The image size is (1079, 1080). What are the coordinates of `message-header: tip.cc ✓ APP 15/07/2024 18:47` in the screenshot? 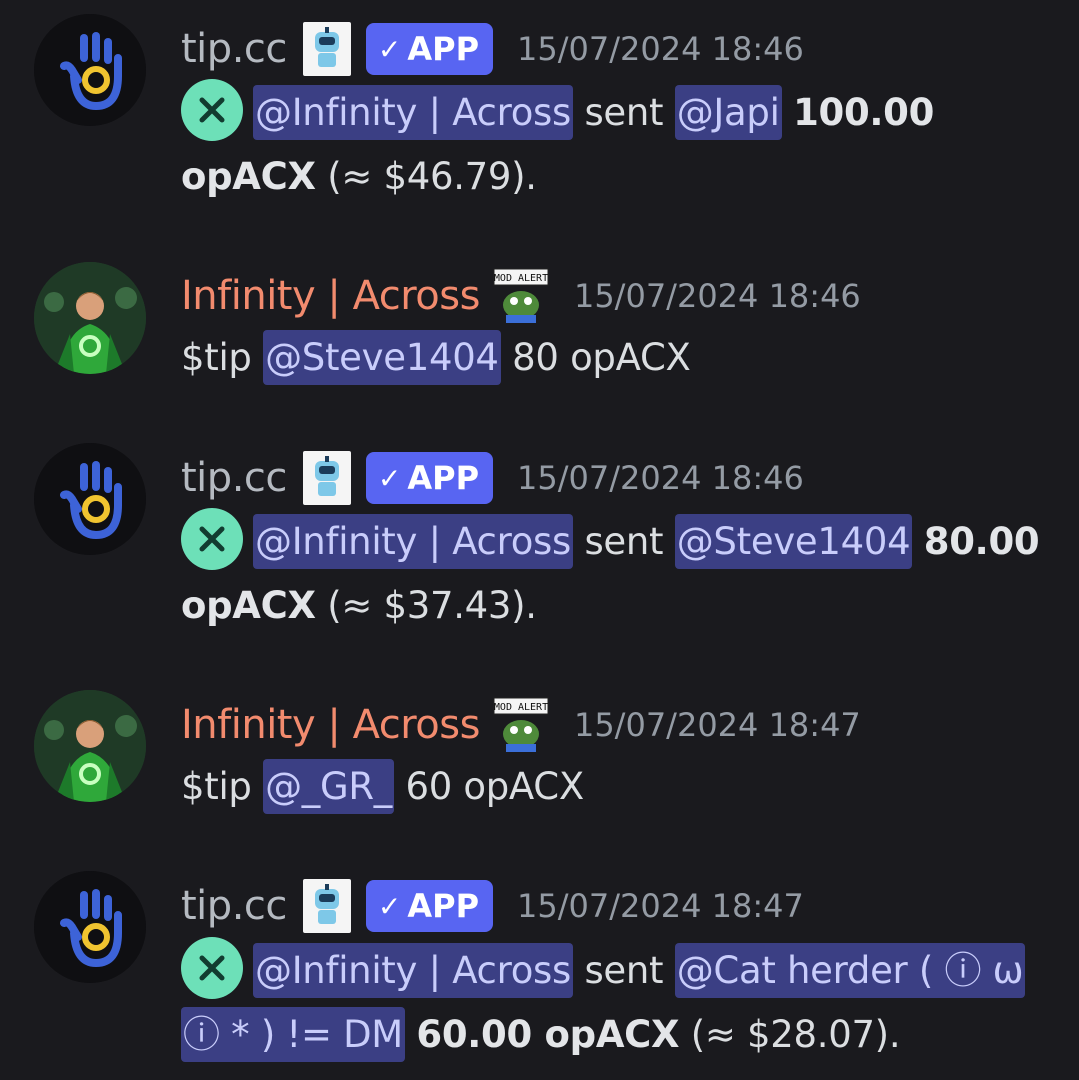 It's located at (492, 906).